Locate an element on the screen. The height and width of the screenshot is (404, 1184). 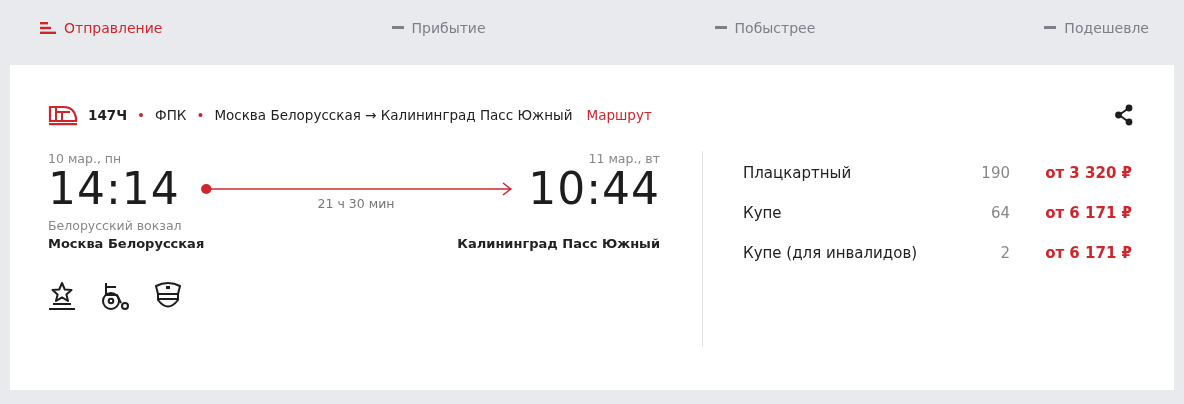
sort-tab: Отправление is located at coordinates (101, 27).